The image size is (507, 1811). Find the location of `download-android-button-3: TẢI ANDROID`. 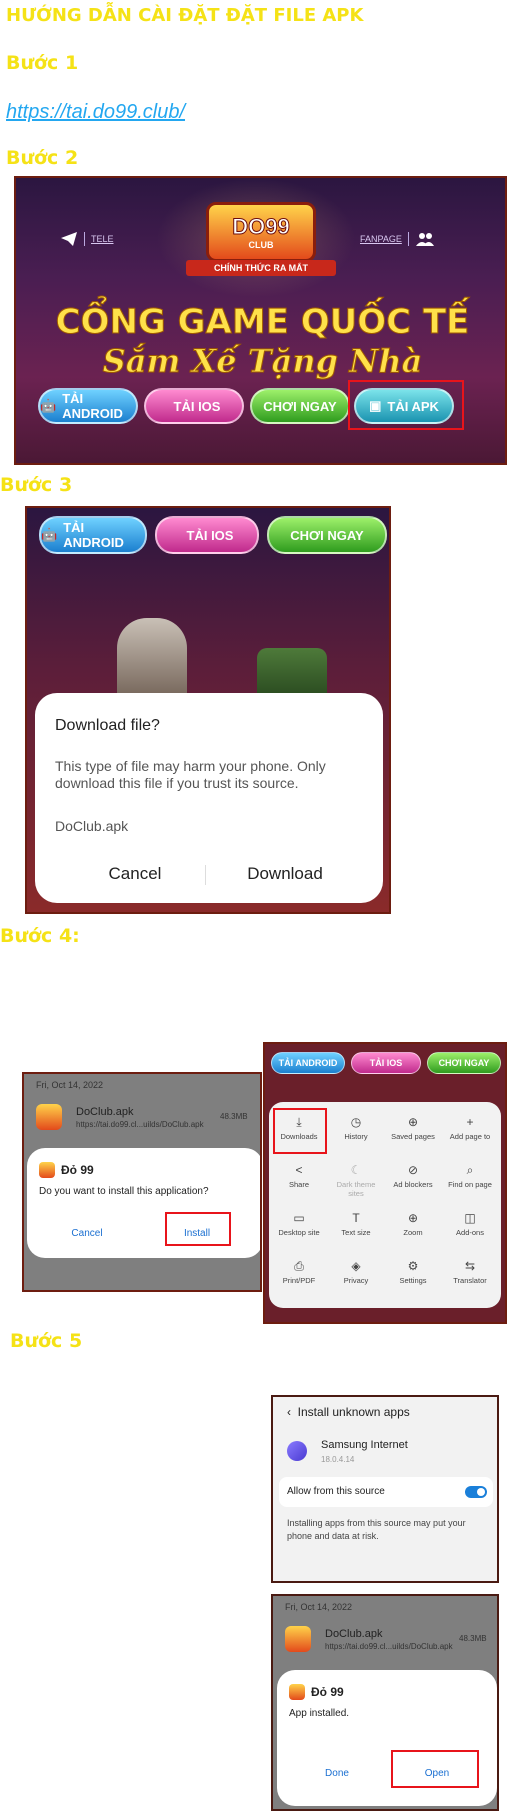

download-android-button-3: TẢI ANDROID is located at coordinates (308, 1063).